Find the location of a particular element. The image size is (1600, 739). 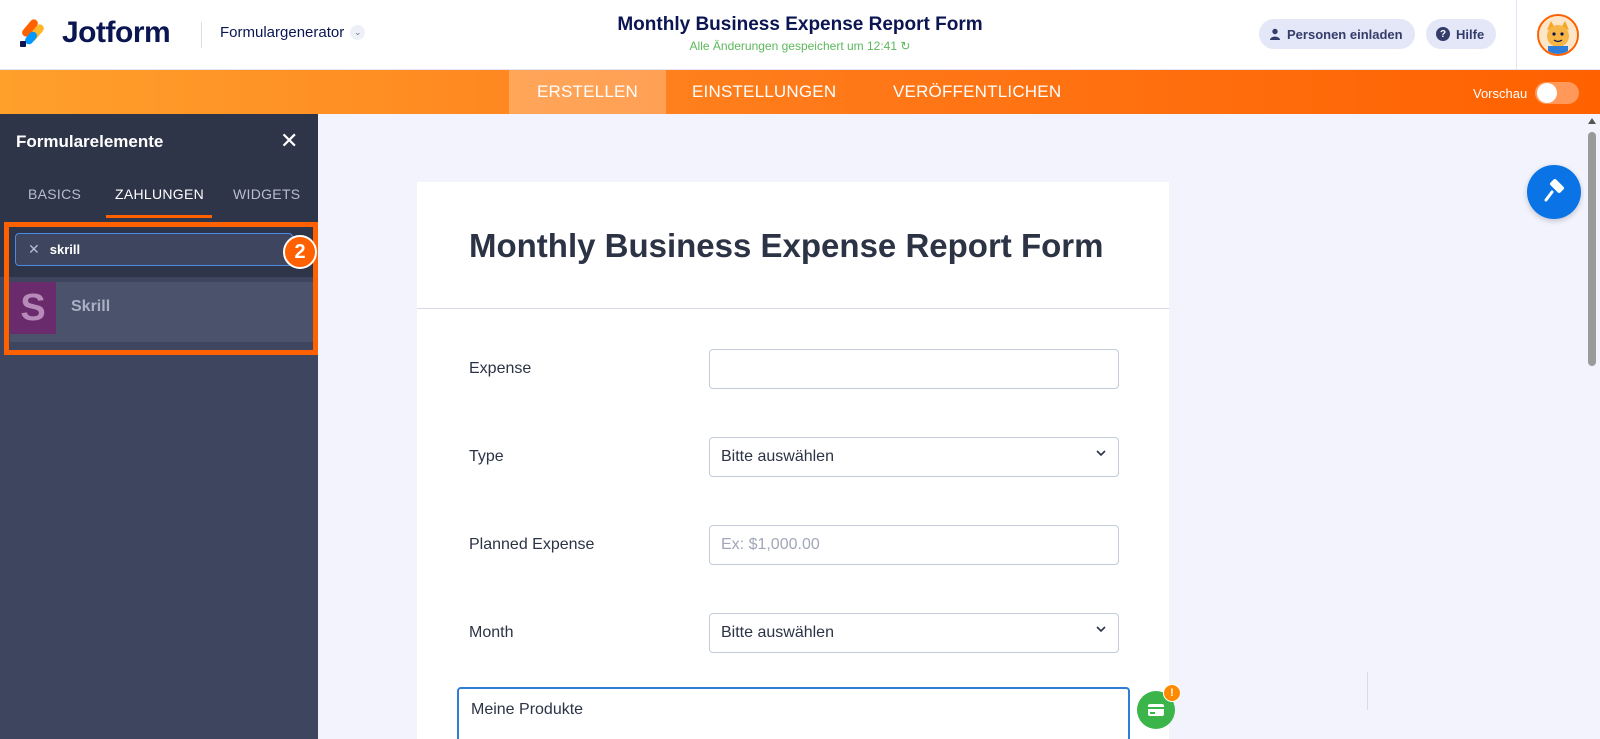

step-badge: 2 is located at coordinates (300, 252).